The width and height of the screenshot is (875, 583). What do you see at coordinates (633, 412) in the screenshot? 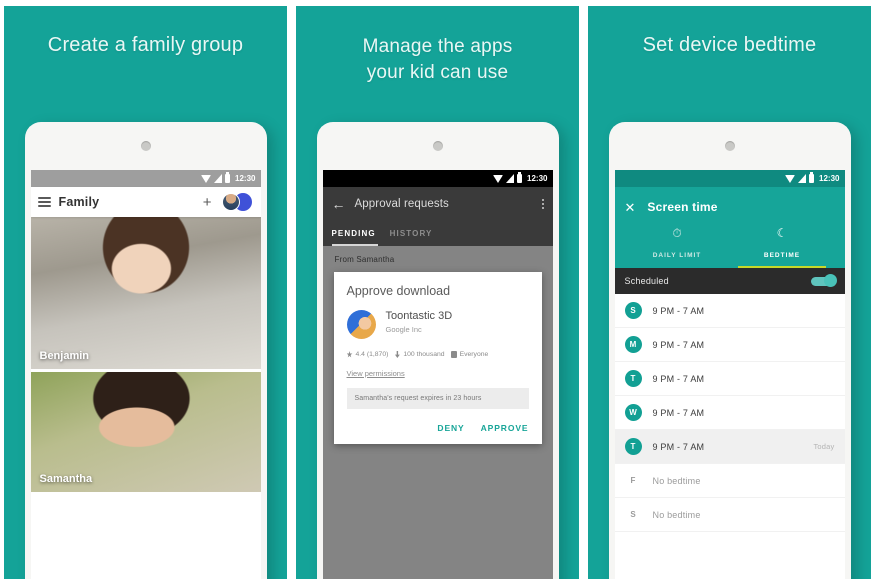
I see `day-badge: W` at bounding box center [633, 412].